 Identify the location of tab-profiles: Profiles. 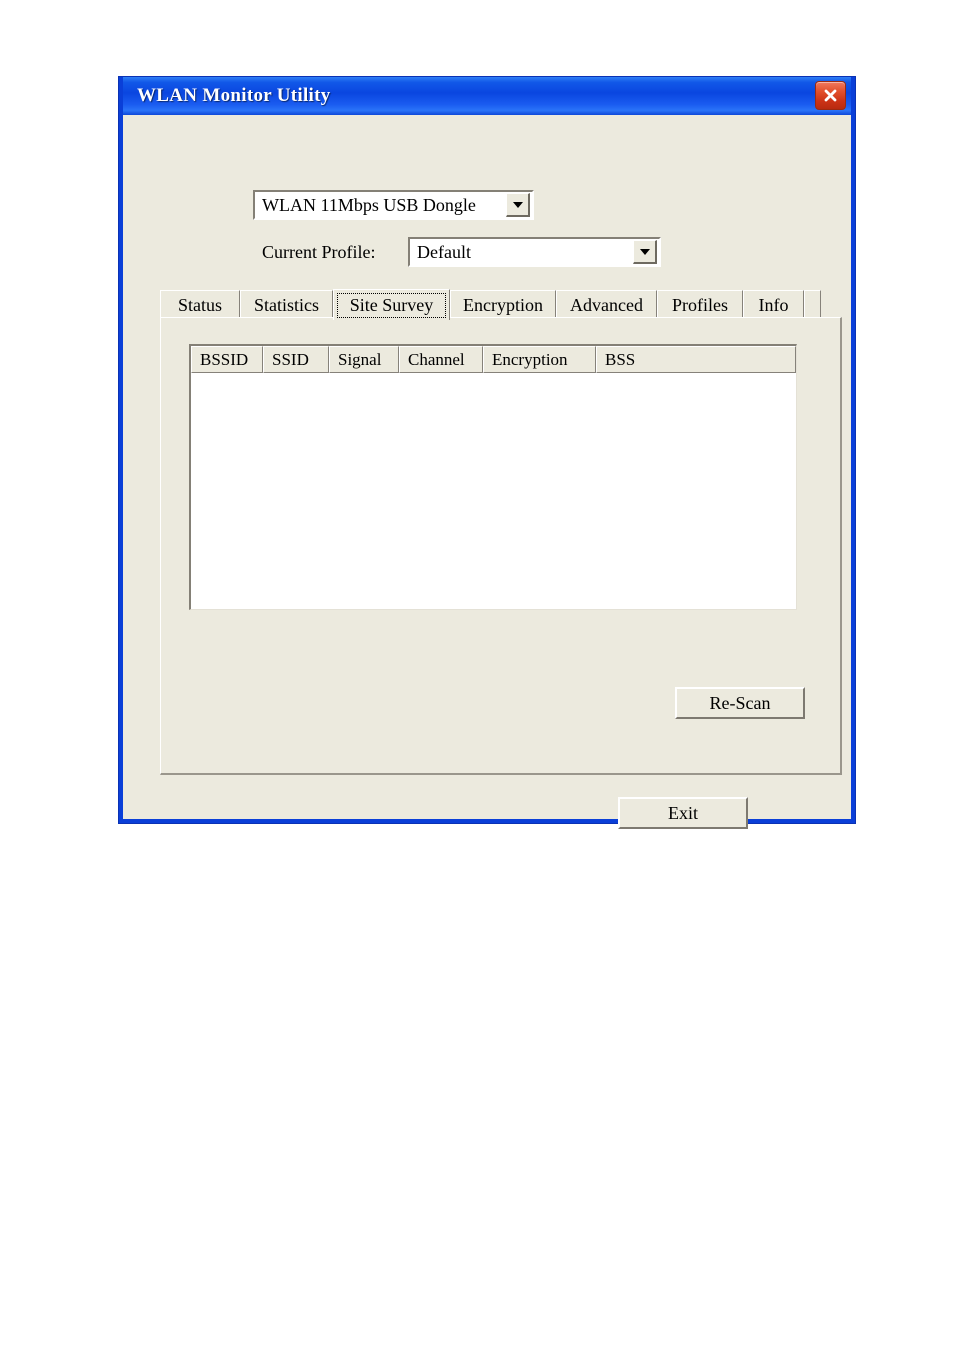
(700, 304).